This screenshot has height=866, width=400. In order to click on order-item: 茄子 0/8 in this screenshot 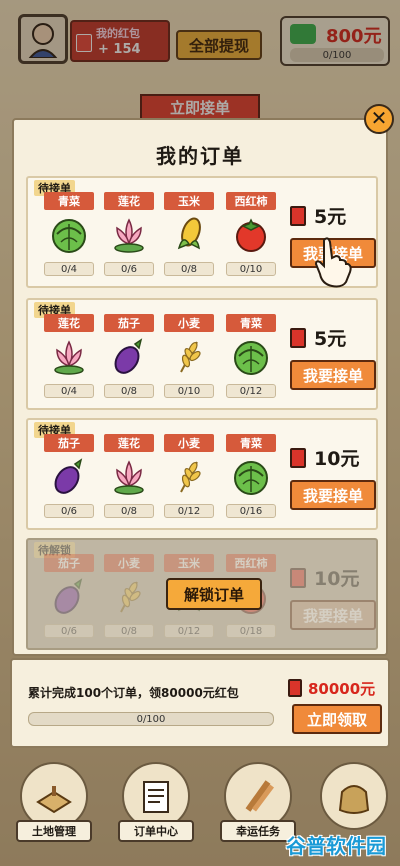, I will do `click(129, 359)`.